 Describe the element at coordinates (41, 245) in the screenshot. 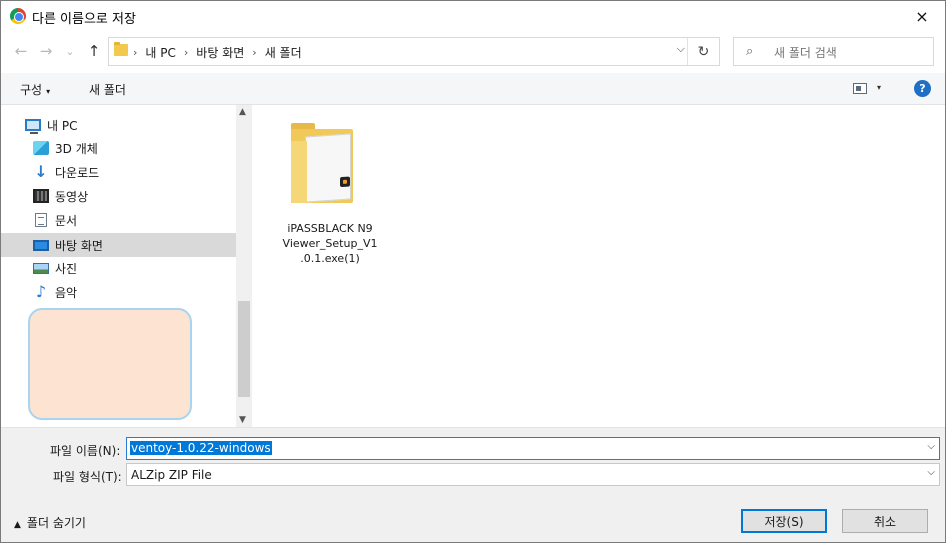

I see `desktop-icon` at that location.